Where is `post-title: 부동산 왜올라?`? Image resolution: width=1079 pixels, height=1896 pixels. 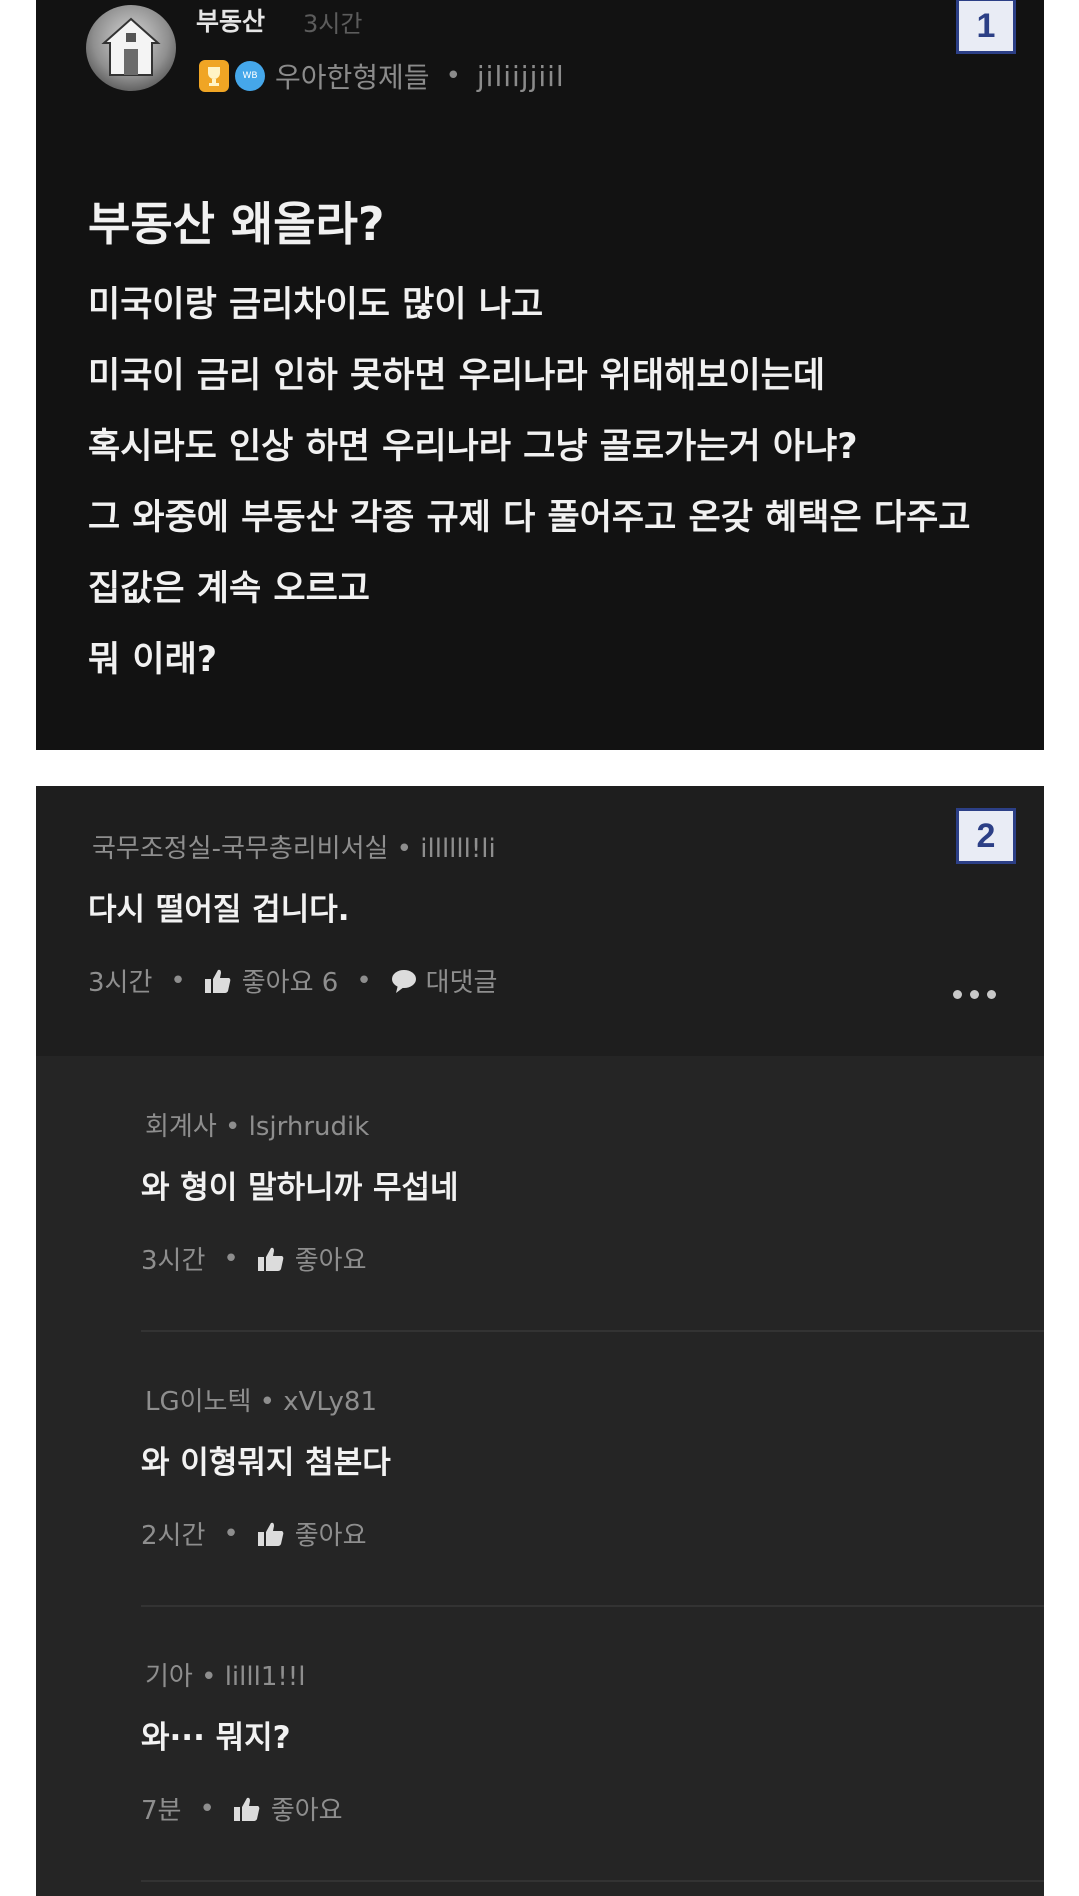
post-title: 부동산 왜올라? is located at coordinates (236, 224).